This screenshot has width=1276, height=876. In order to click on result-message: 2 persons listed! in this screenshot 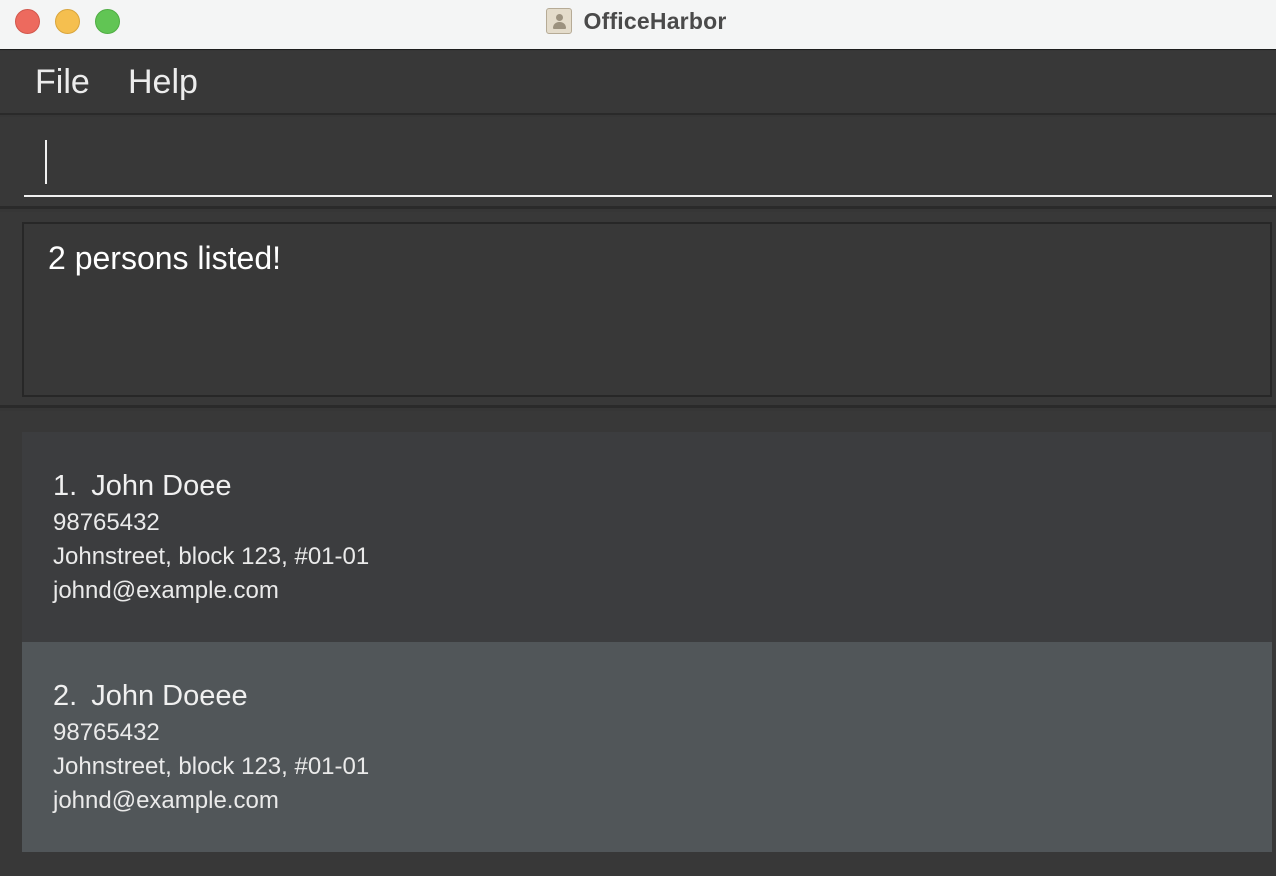, I will do `click(165, 258)`.